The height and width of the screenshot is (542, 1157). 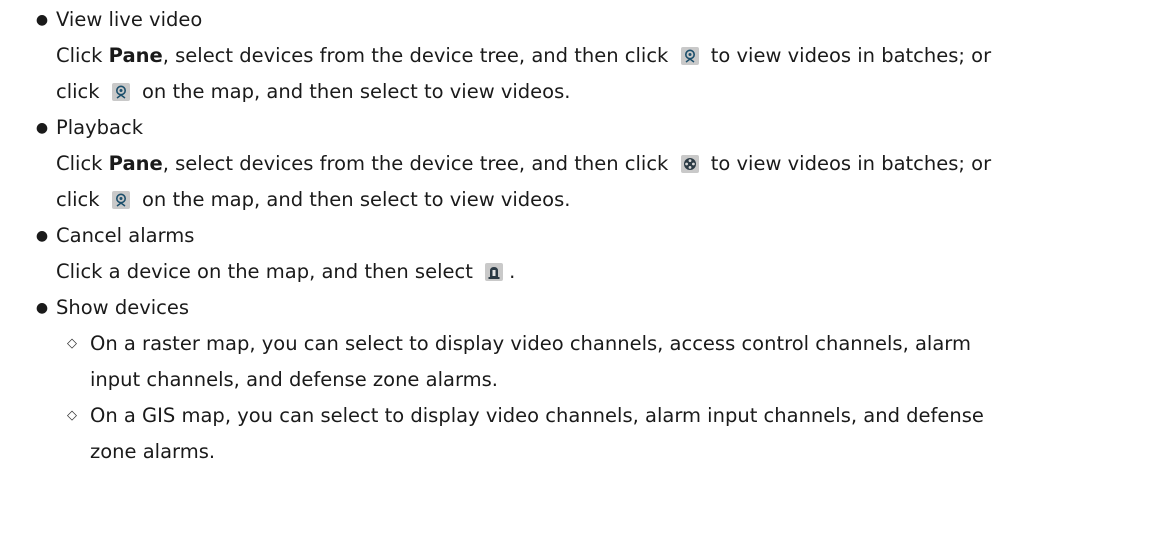 What do you see at coordinates (689, 164) in the screenshot?
I see `playback-film-icon` at bounding box center [689, 164].